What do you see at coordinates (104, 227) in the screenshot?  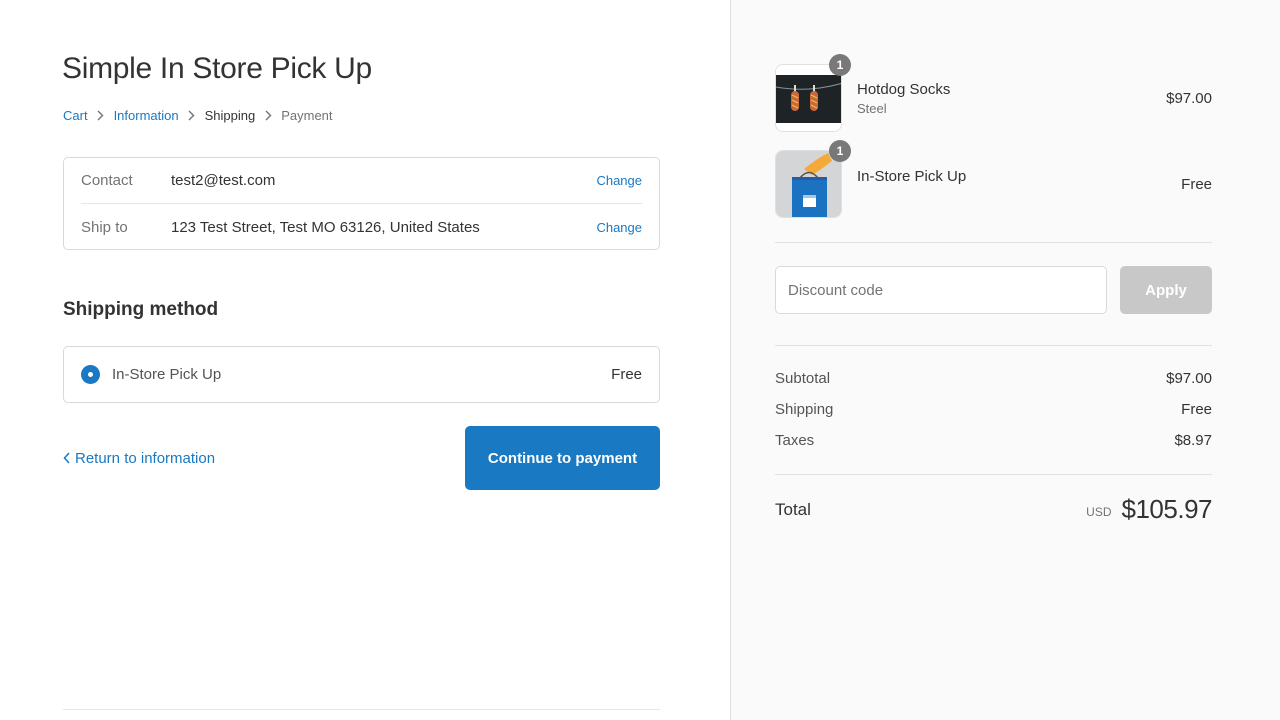 I see `ship-to-label: Ship to` at bounding box center [104, 227].